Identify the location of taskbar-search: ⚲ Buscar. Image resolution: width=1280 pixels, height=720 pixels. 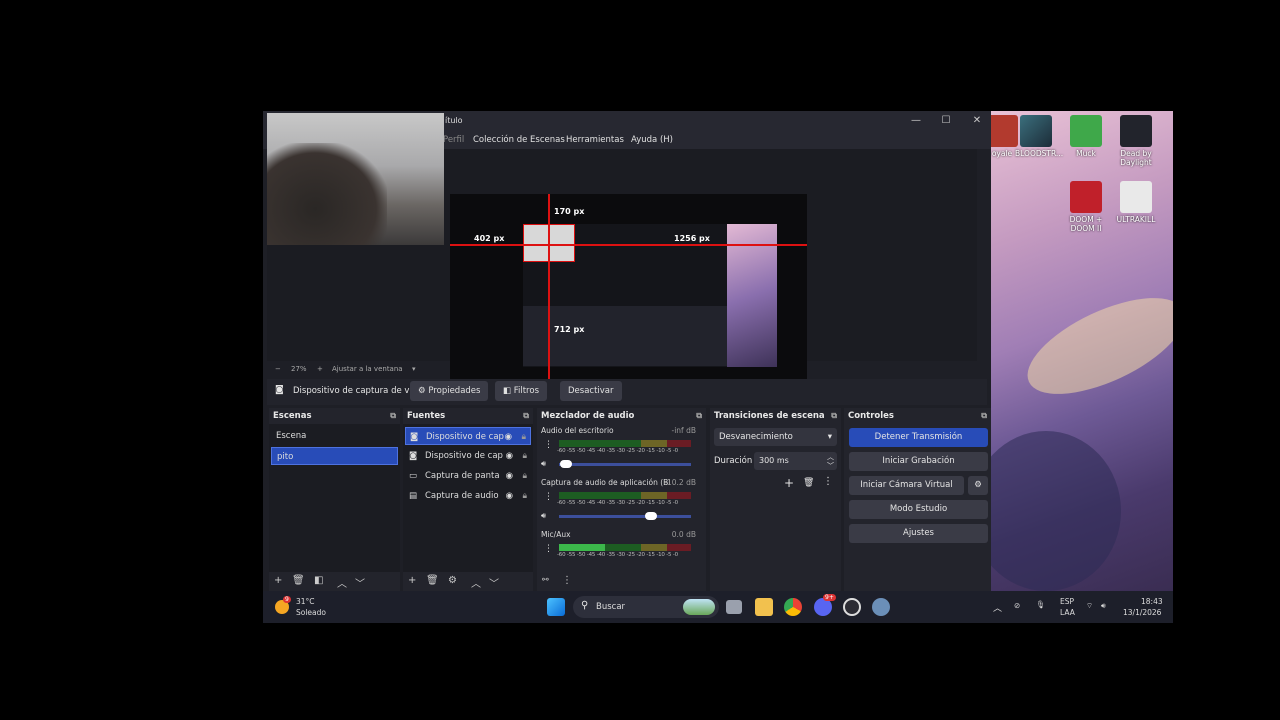
(646, 607).